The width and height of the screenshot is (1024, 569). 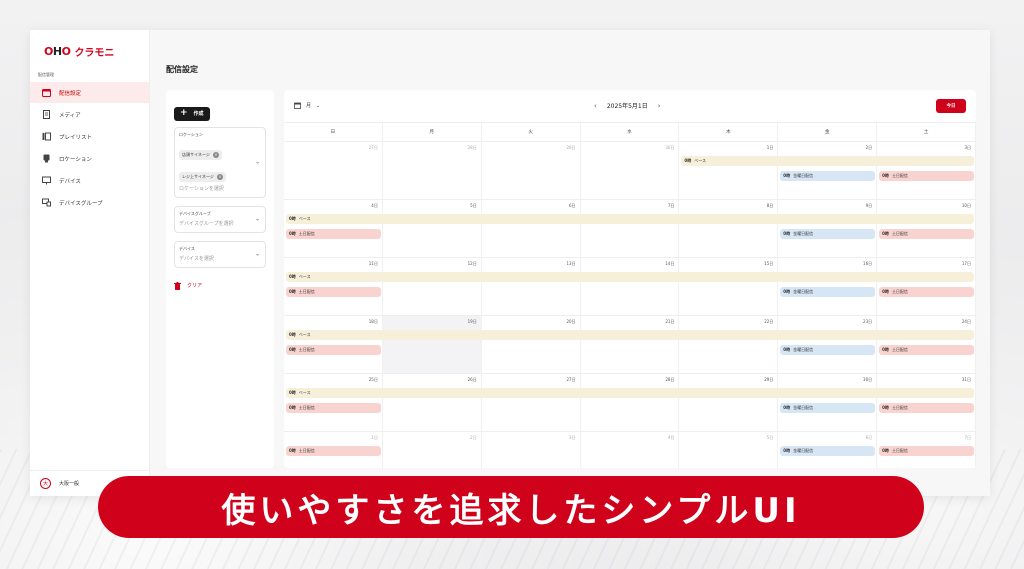 I want to click on calendar-day: 14日, so click(x=630, y=286).